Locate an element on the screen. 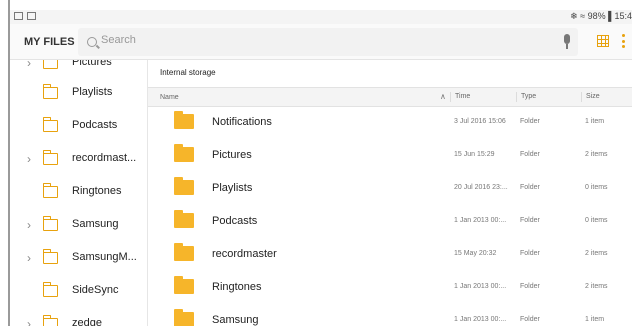 This screenshot has width=632, height=326. search-icon is located at coordinates (92, 42).